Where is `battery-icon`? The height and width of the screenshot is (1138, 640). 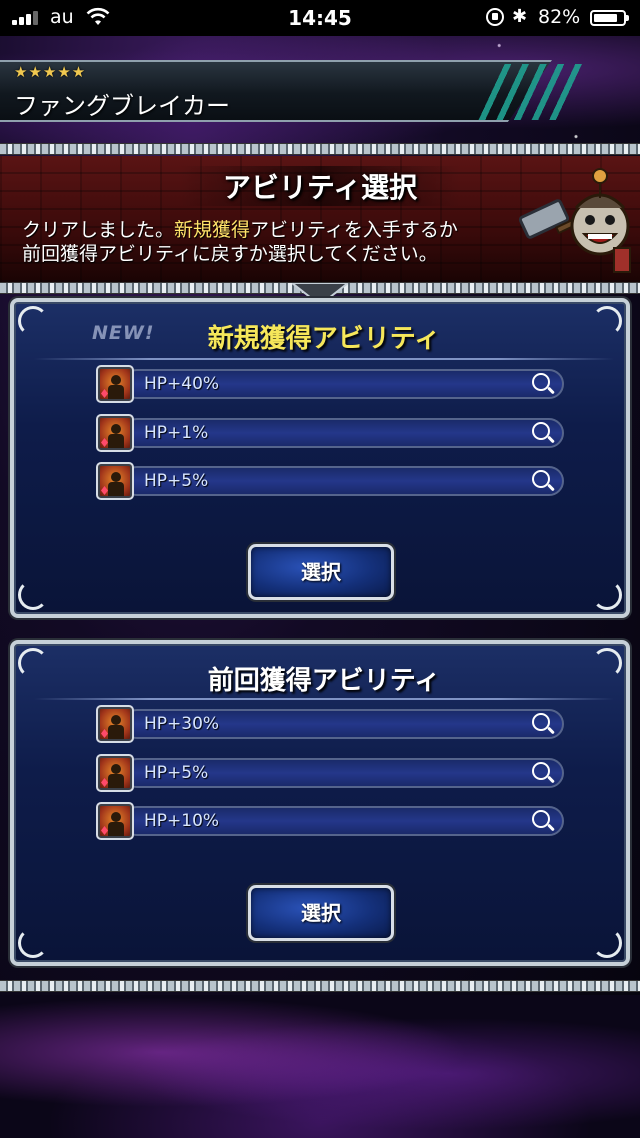 battery-icon is located at coordinates (609, 18).